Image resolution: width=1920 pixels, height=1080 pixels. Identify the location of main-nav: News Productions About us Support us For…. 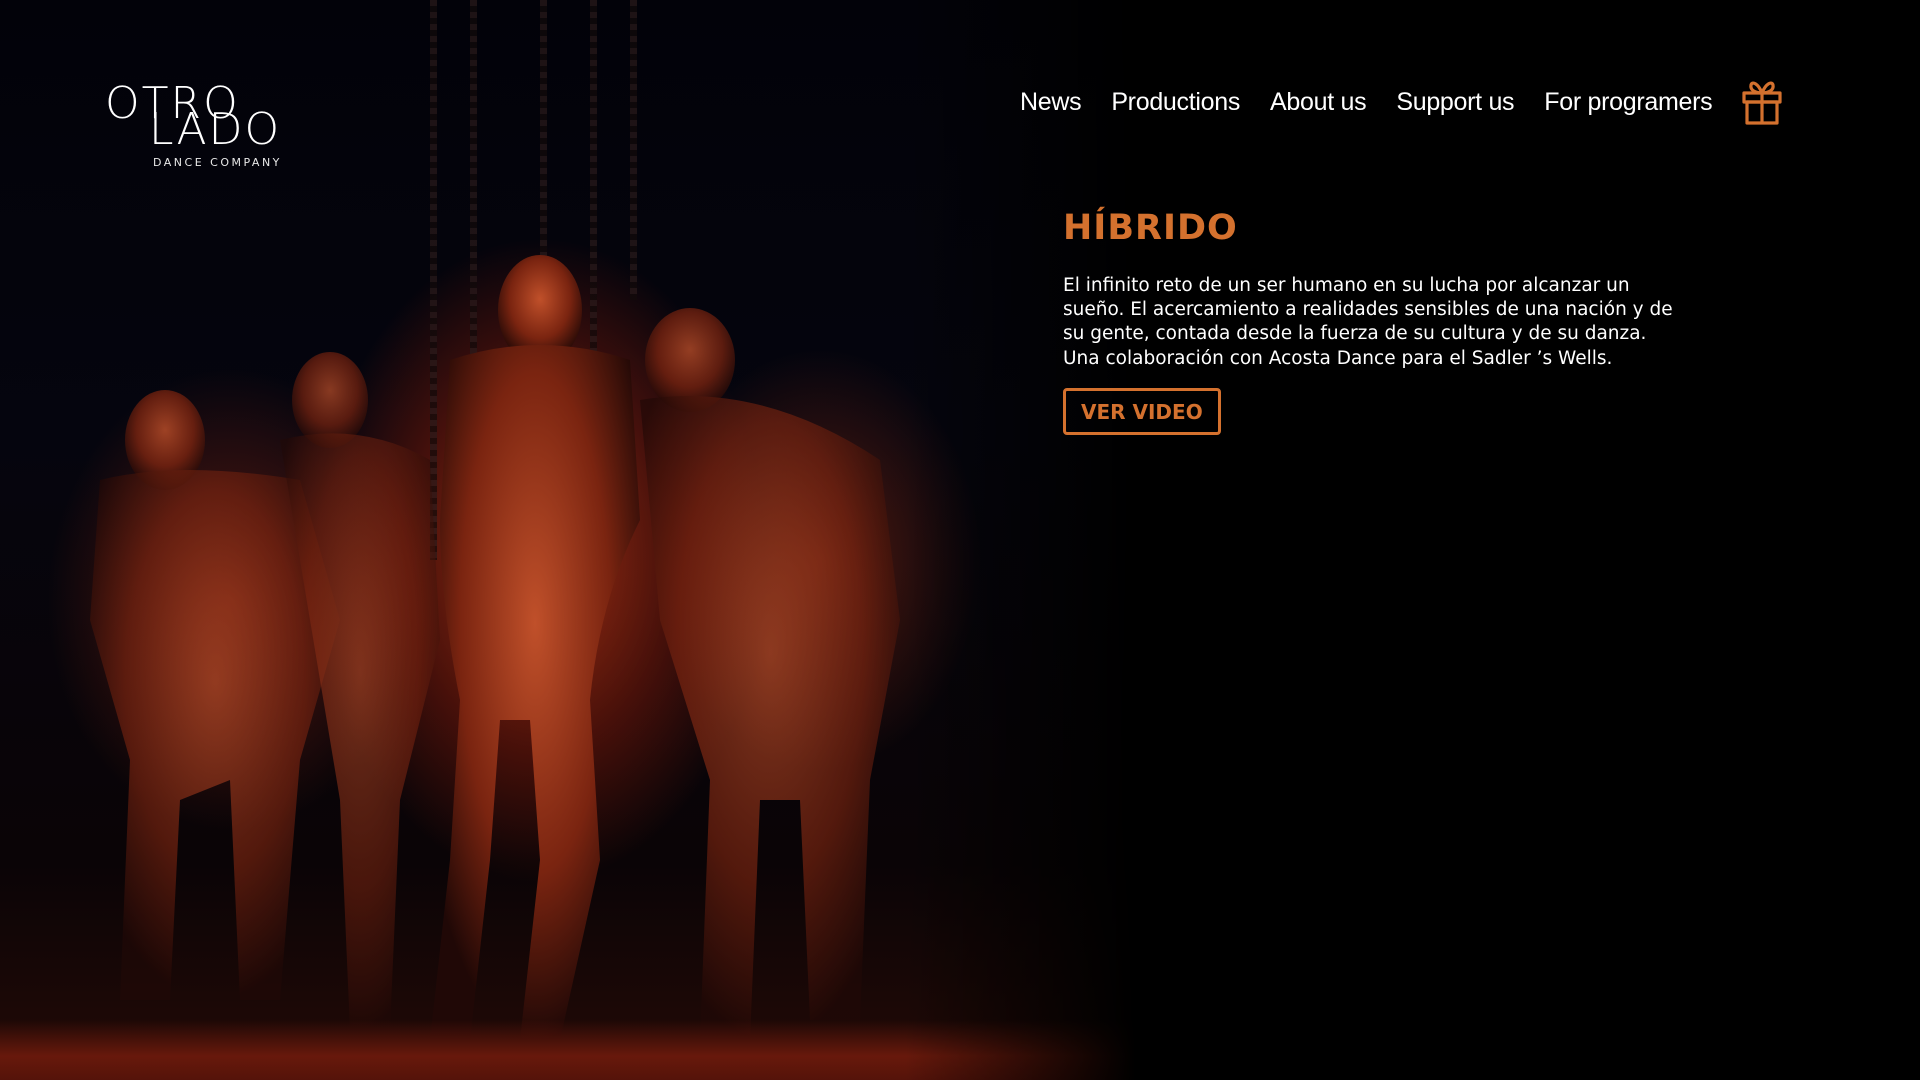
(1401, 102).